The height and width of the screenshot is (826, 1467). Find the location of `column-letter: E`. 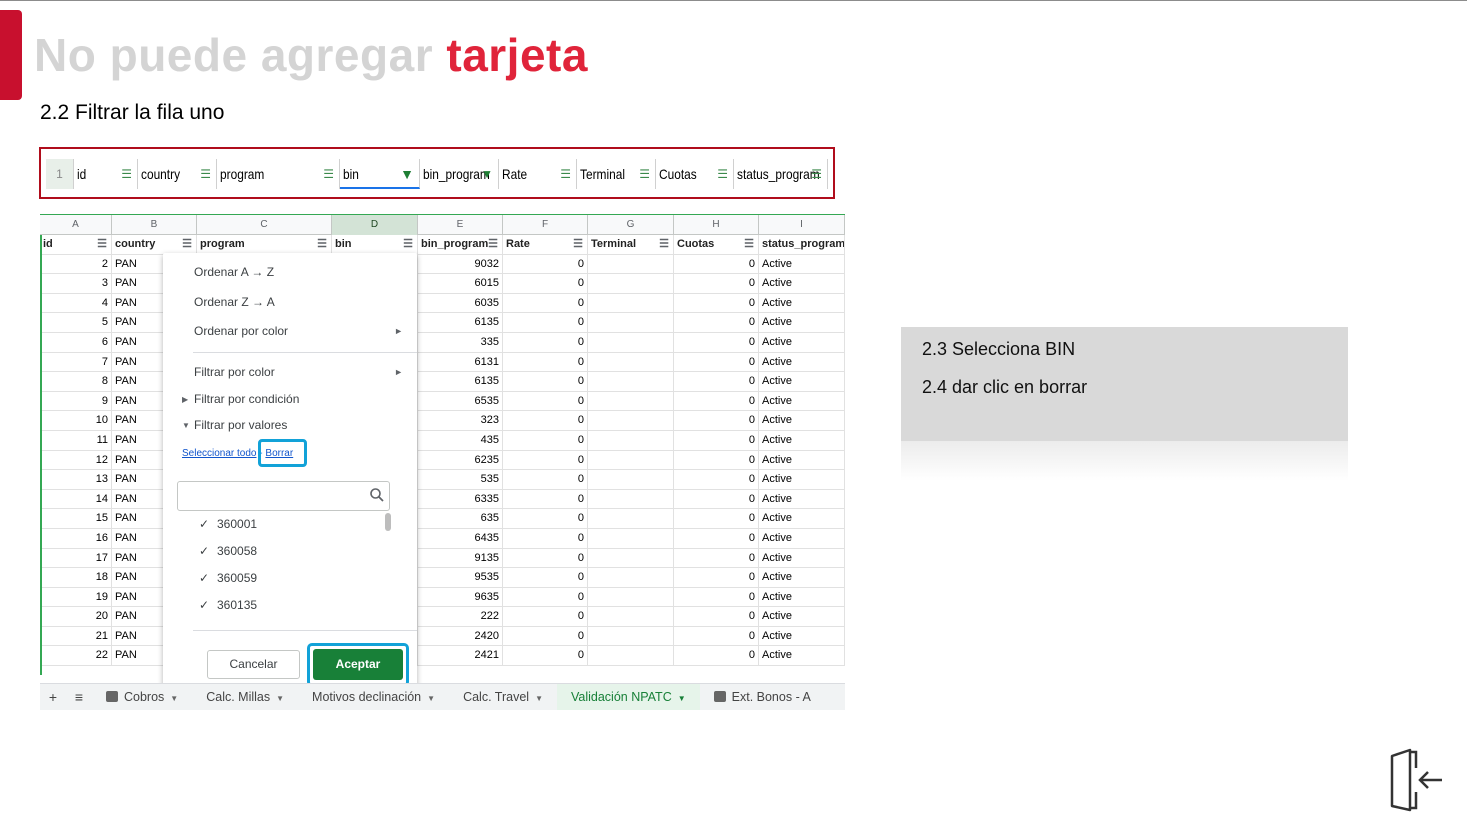

column-letter: E is located at coordinates (460, 224).